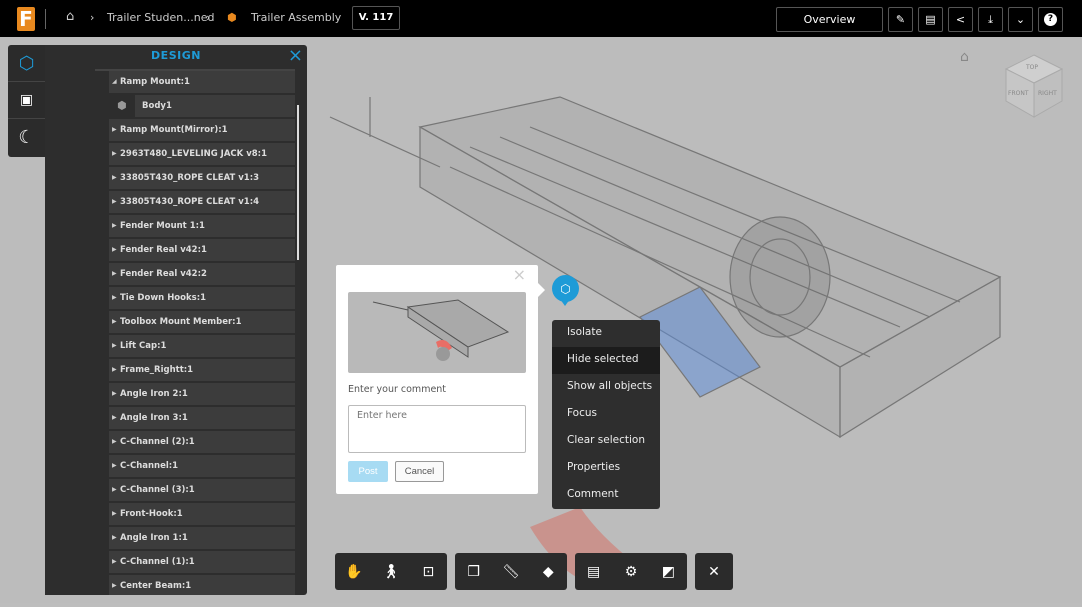 The width and height of the screenshot is (1082, 607). What do you see at coordinates (376, 17) in the screenshot?
I see `version-label: V. 117` at bounding box center [376, 17].